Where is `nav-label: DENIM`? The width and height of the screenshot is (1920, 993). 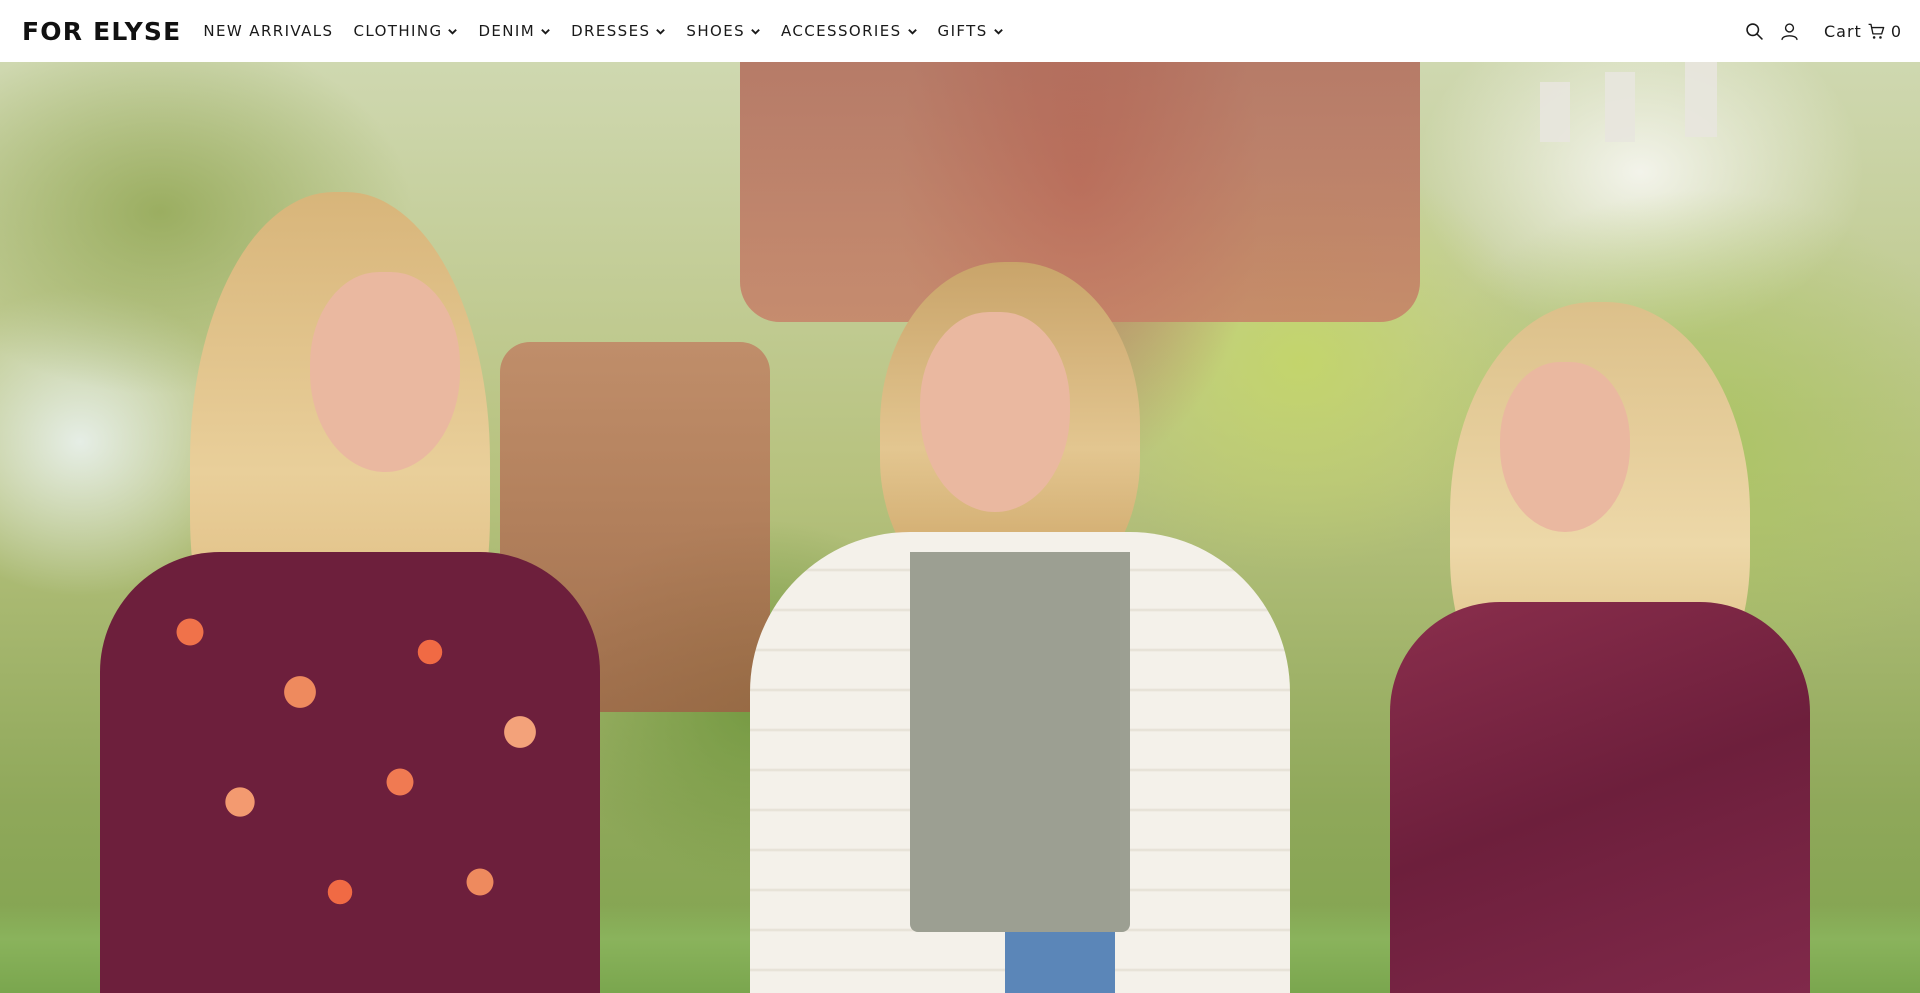 nav-label: DENIM is located at coordinates (507, 31).